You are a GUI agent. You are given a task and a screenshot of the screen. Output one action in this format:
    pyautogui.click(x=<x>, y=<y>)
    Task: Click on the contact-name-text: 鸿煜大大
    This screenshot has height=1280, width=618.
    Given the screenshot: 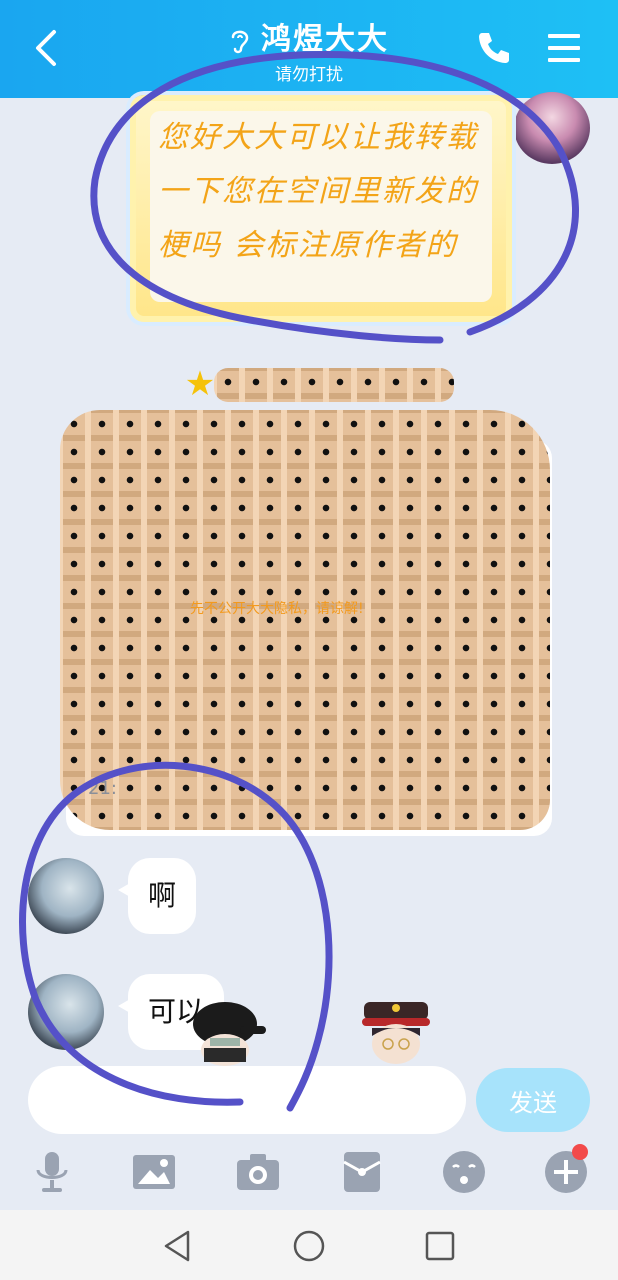 What is the action you would take?
    pyautogui.click(x=325, y=39)
    